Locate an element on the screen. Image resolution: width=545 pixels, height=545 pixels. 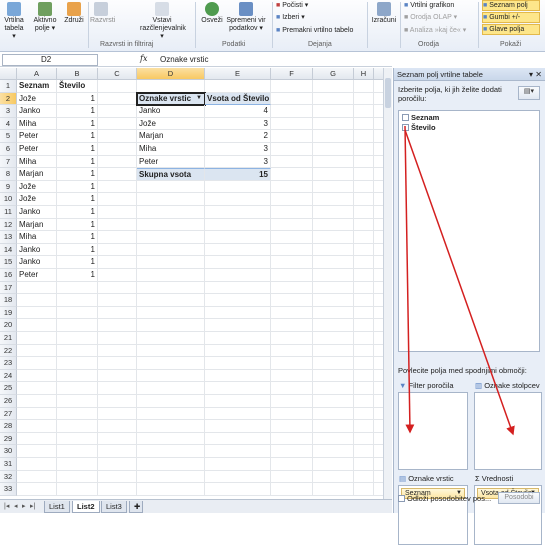
pivot-row-value: 2 is located at coordinates (238, 136).